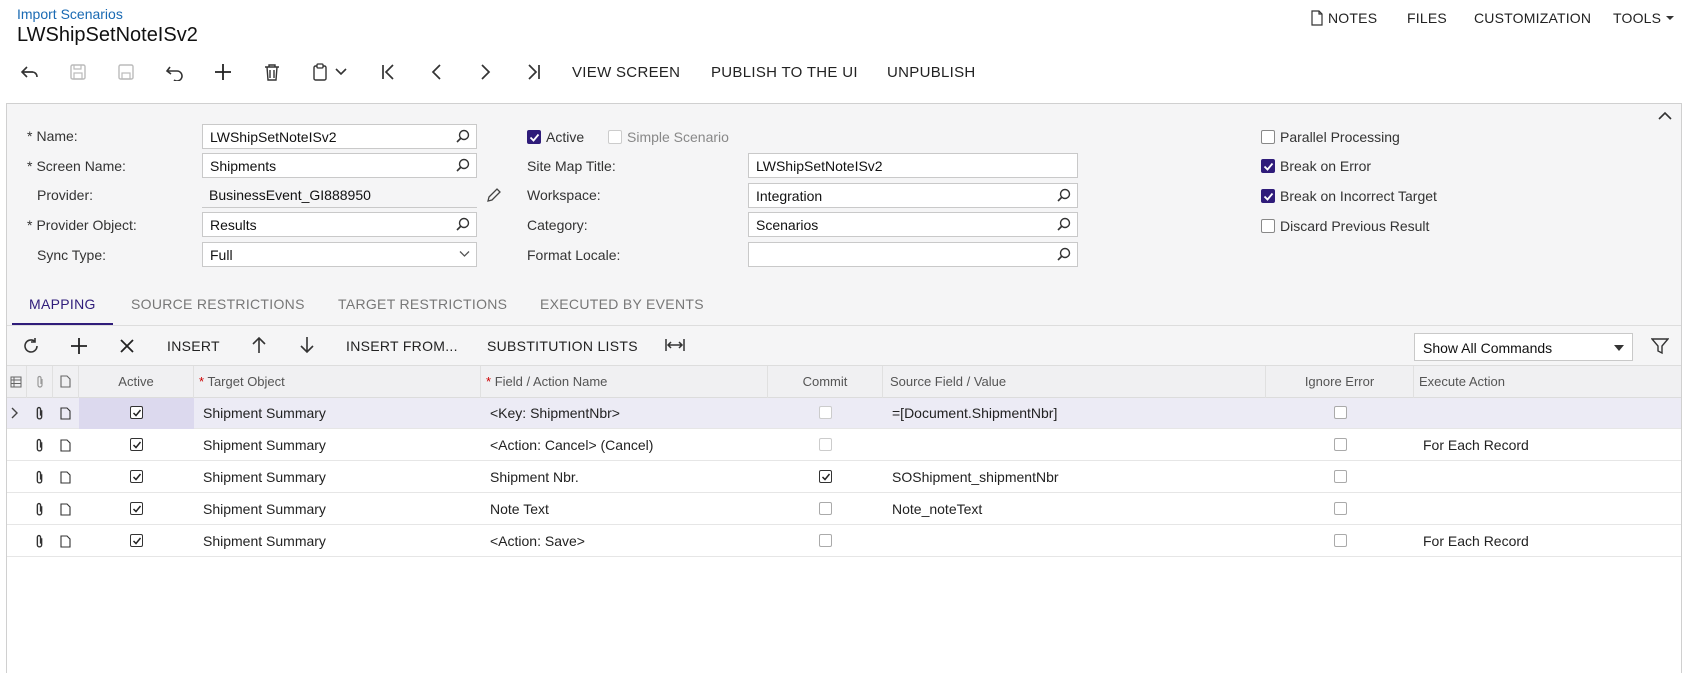 This screenshot has width=1687, height=673. Describe the element at coordinates (136, 382) in the screenshot. I see `active-column-header: Active` at that location.